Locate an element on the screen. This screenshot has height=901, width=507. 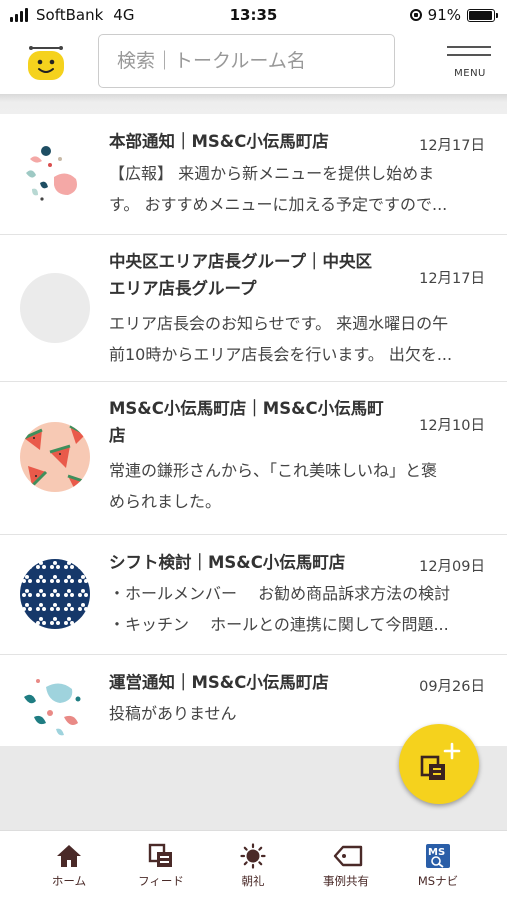
app-header: MENU is located at coordinates (253, 63).